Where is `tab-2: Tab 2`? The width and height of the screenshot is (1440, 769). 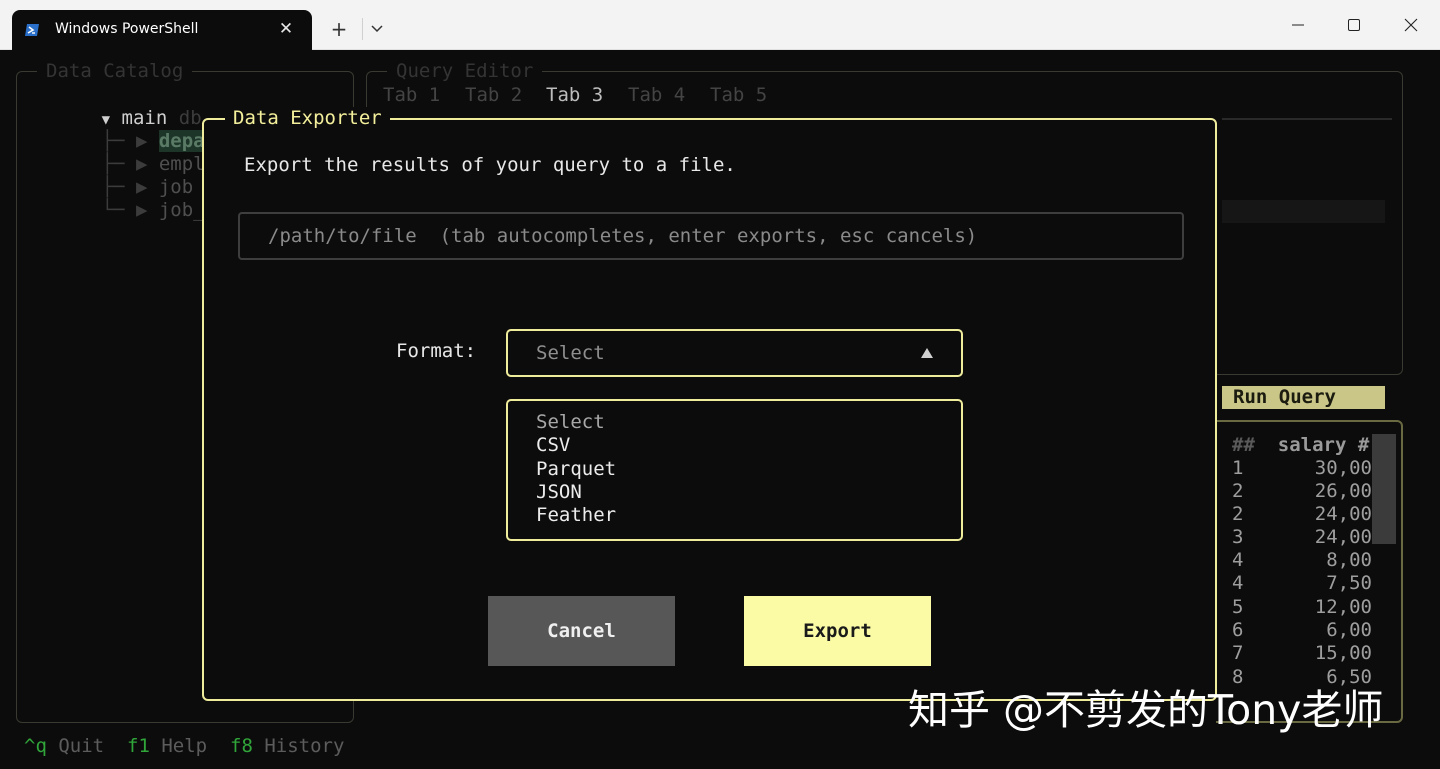 tab-2: Tab 2 is located at coordinates (493, 95).